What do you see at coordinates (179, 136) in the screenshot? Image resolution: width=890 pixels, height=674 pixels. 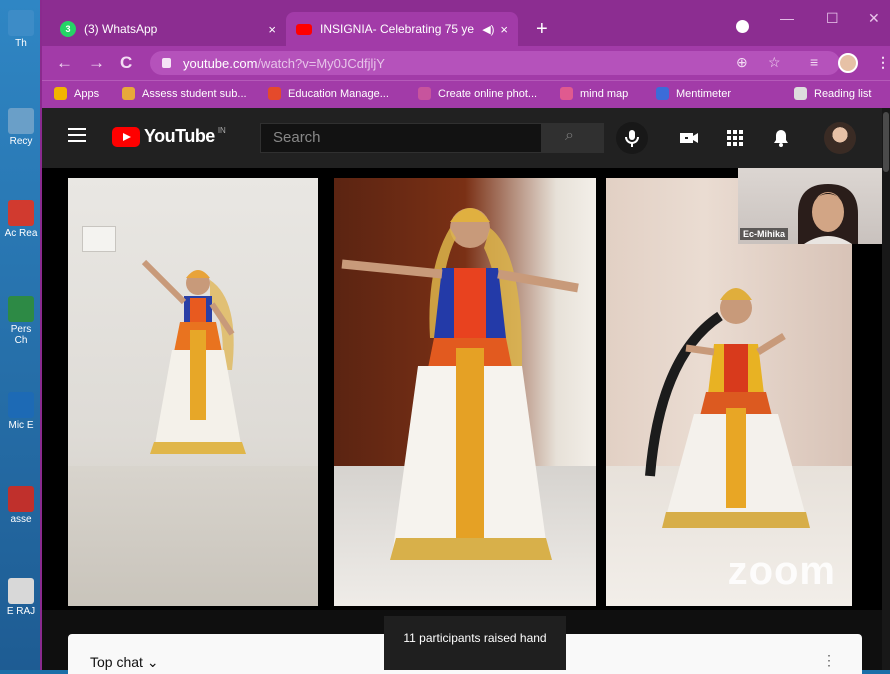 I see `youtube-logo-text: YouTube` at bounding box center [179, 136].